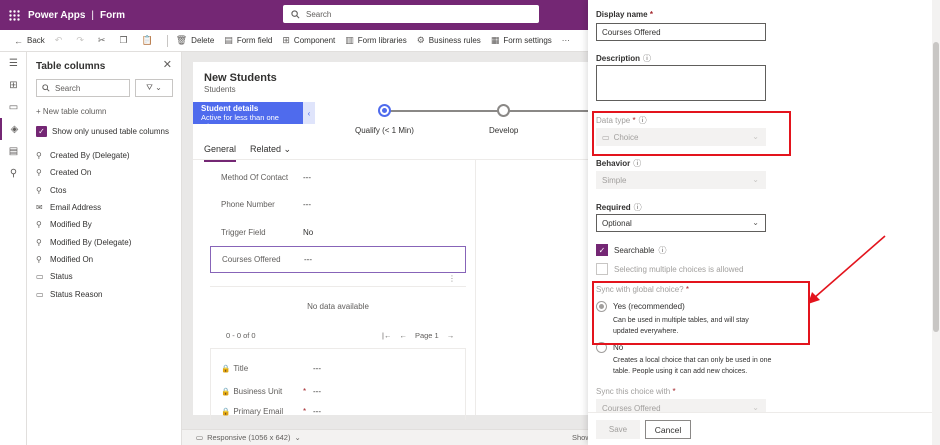 Image resolution: width=940 pixels, height=445 pixels. Describe the element at coordinates (451, 335) in the screenshot. I see `next-page-icon: →` at that location.